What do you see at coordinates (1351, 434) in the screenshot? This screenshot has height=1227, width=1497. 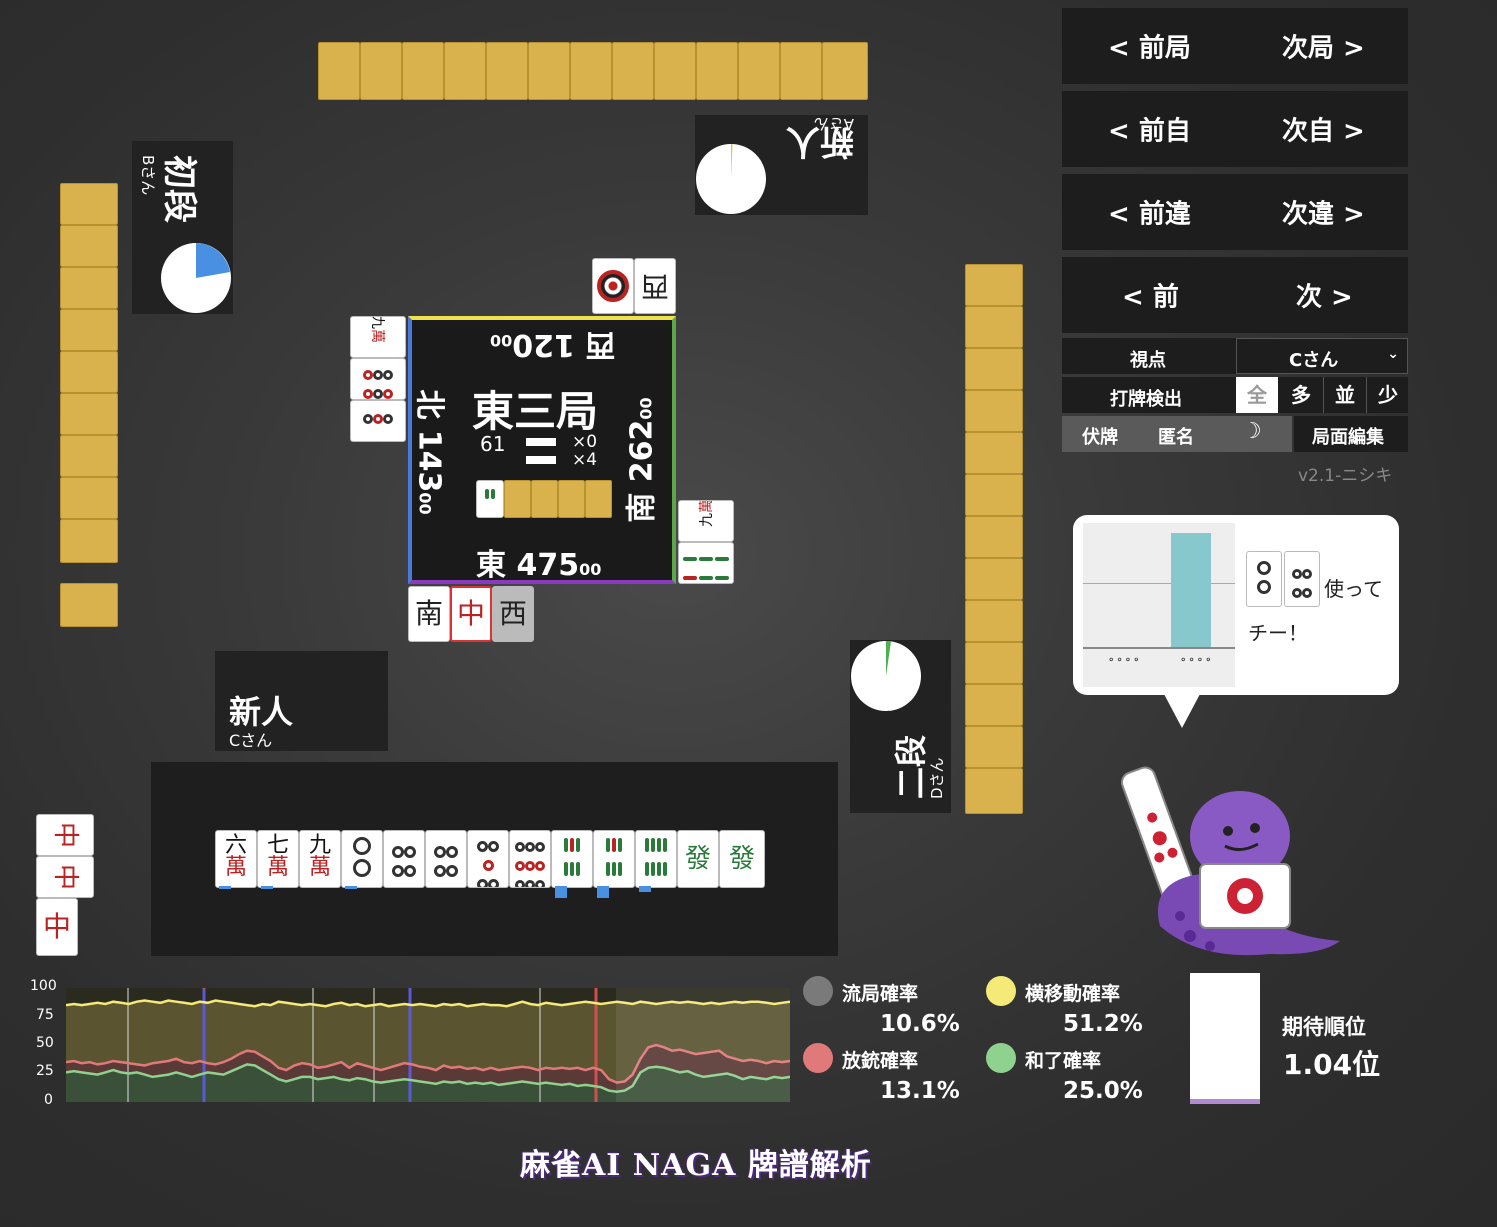 I see `board-edit-button: 局面編集` at bounding box center [1351, 434].